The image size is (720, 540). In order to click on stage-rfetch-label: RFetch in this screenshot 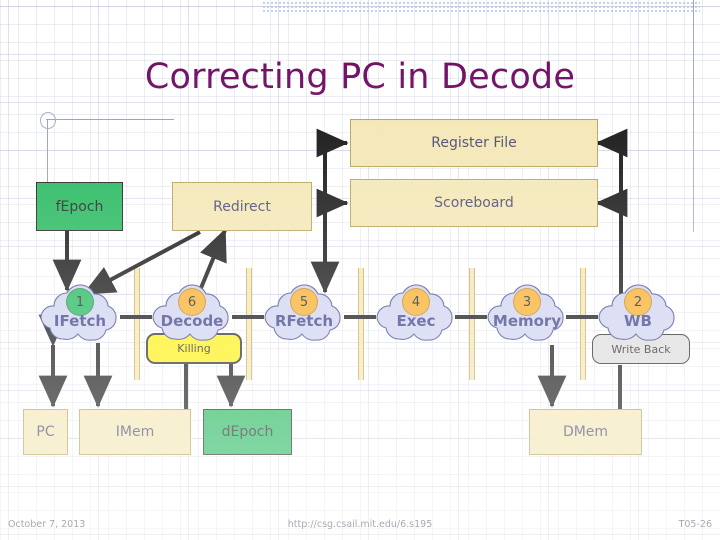, I will do `click(304, 321)`.